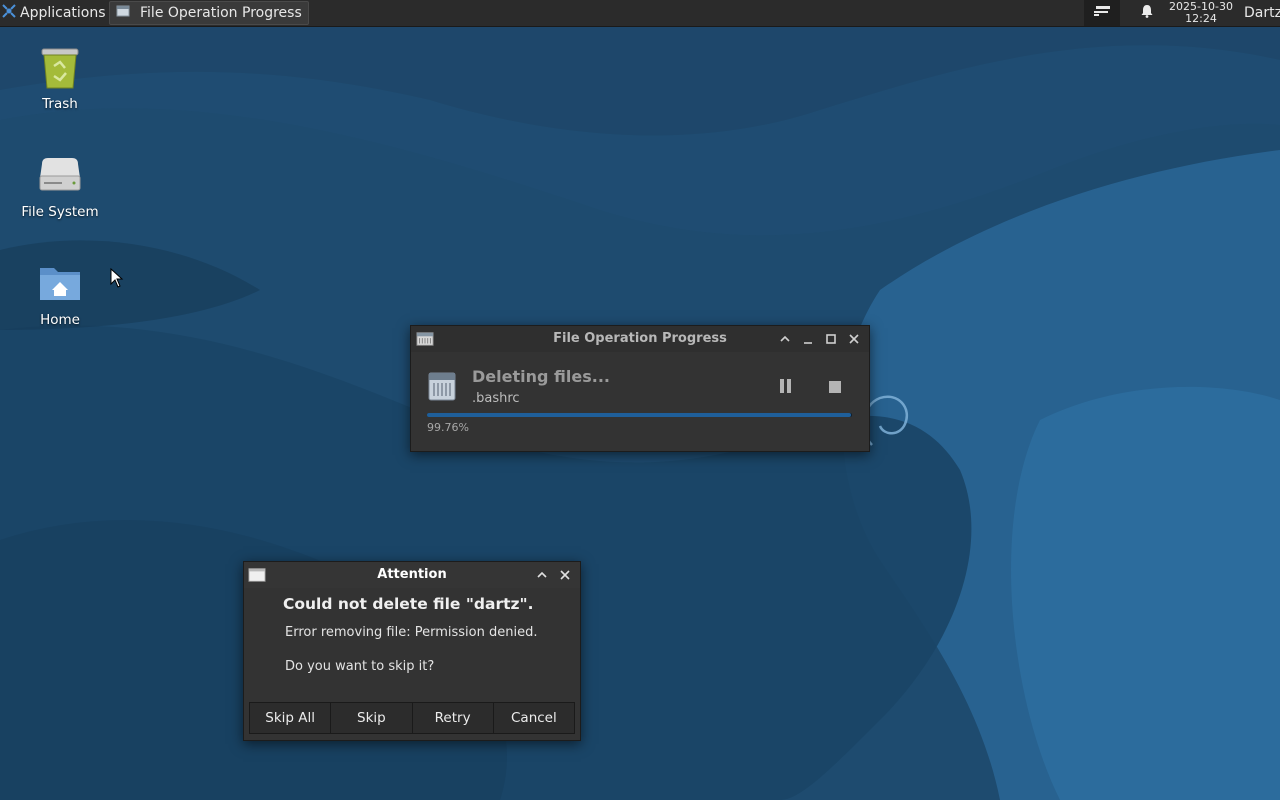  Describe the element at coordinates (60, 320) in the screenshot. I see `desktop-item-label: Home` at that location.